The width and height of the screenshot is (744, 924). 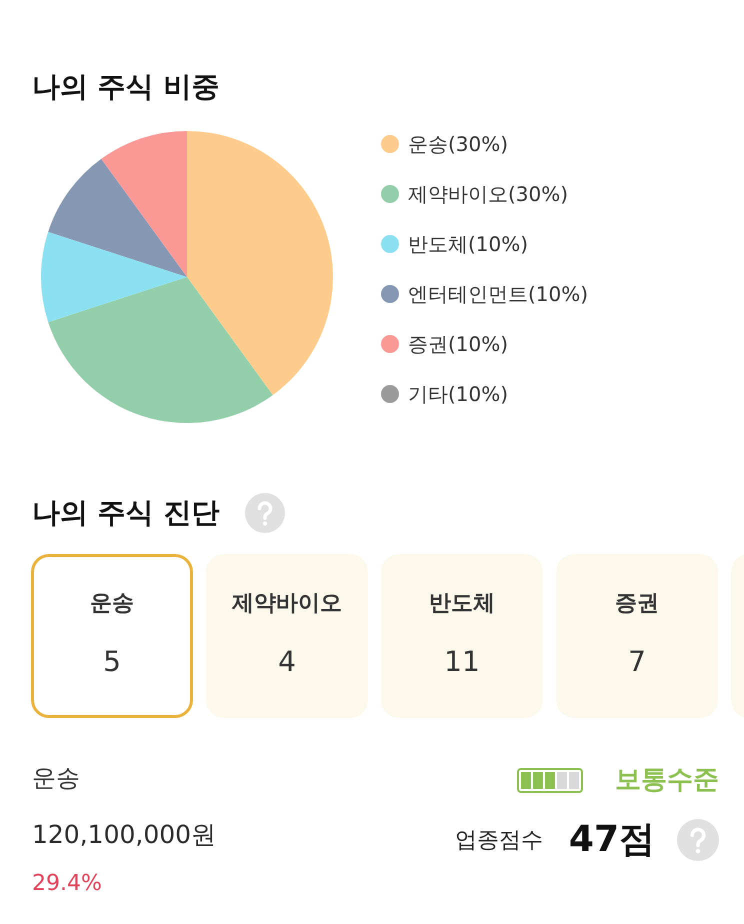 What do you see at coordinates (468, 244) in the screenshot?
I see `legend-label: 반도체(10%)` at bounding box center [468, 244].